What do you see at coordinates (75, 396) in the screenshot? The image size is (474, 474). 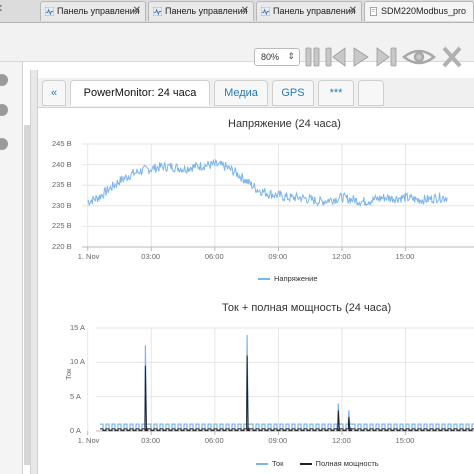 I see `y-tick-label: 5 A` at bounding box center [75, 396].